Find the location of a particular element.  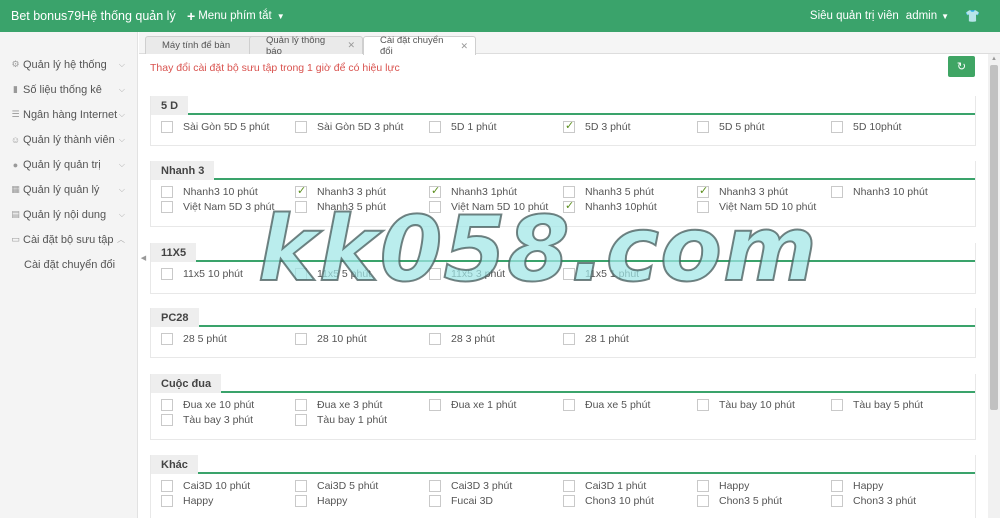

checkbox-option: Chon3 10 phút is located at coordinates (630, 500).